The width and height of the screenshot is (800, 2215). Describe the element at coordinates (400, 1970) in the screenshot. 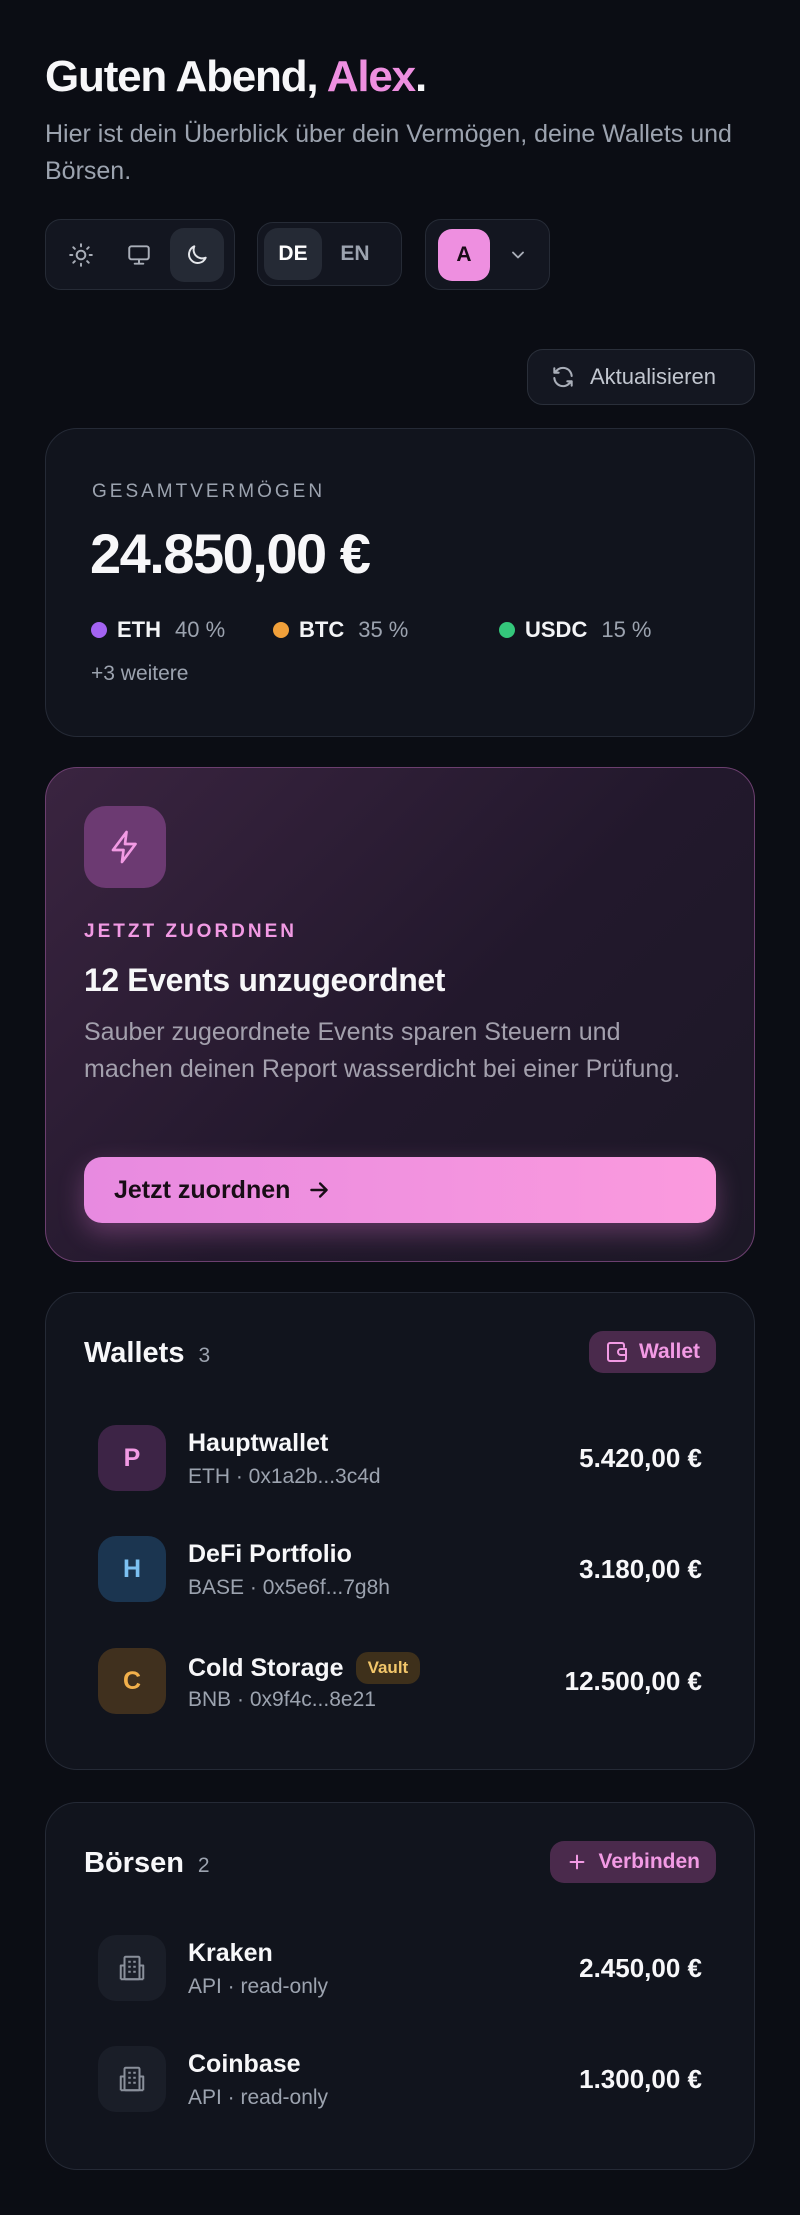

I see `exchange-row: Kraken API · read-only 2.450,00 €` at that location.